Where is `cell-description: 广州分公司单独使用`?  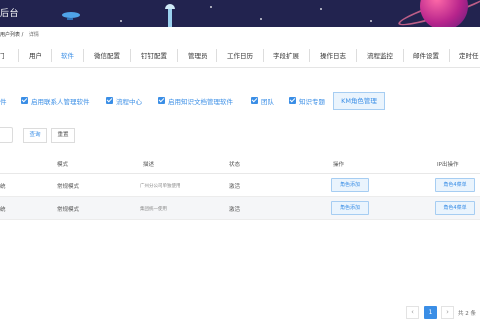 cell-description: 广州分公司单独使用 is located at coordinates (160, 186).